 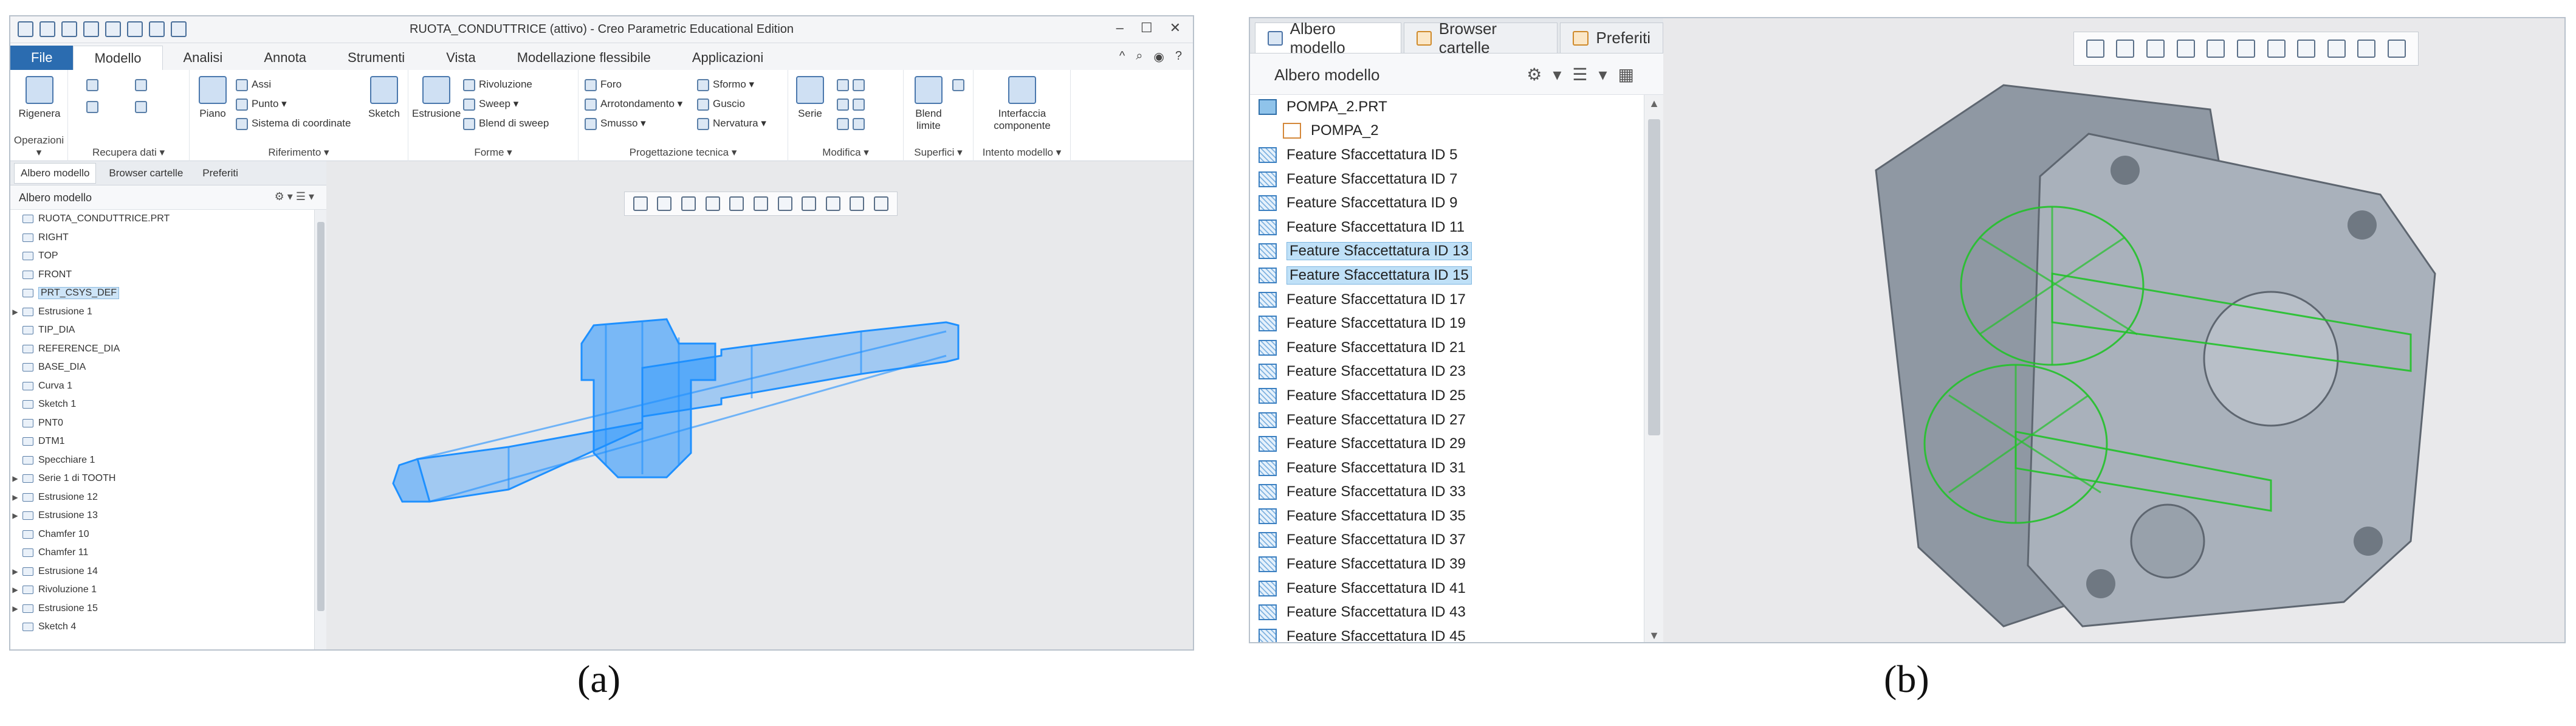 What do you see at coordinates (162, 571) in the screenshot?
I see `tree-item: ▶ Estrusione 14` at bounding box center [162, 571].